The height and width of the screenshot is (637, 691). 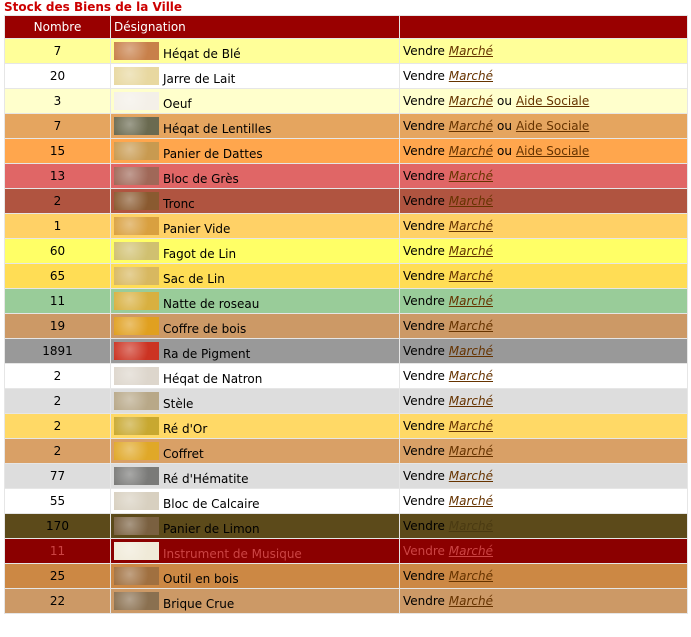 I want to click on mud-brick-icon, so click(x=136, y=601).